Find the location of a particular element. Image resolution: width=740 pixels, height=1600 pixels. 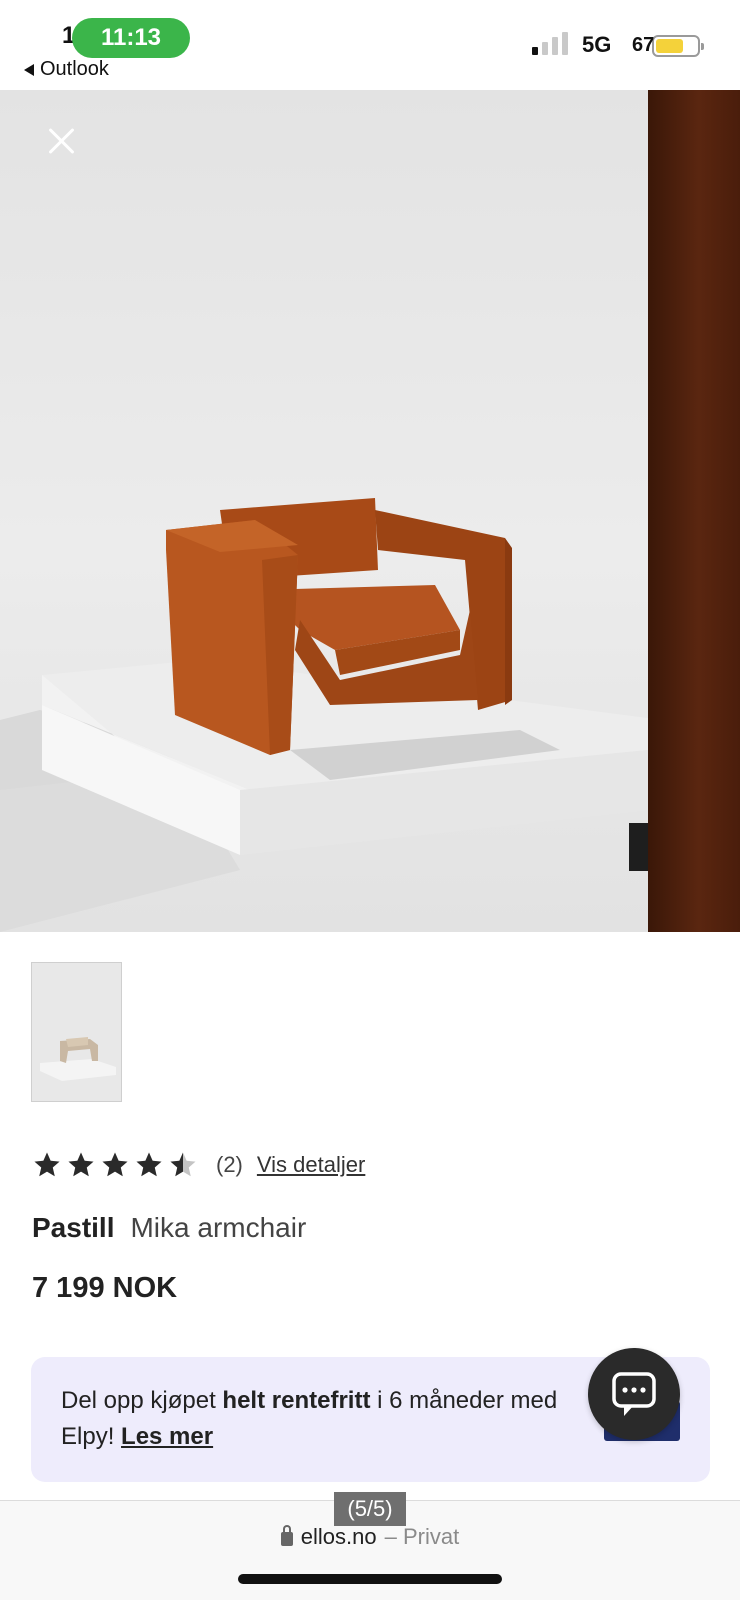

product-title: Pastill Mika armchair is located at coordinates (169, 1228).